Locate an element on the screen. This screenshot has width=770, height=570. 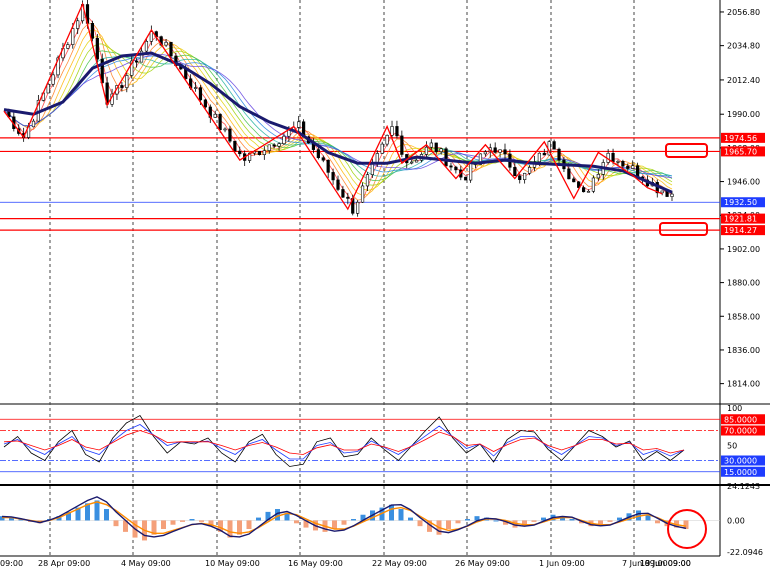
time-axis-label: 28 Apr 09:00 is located at coordinates (64, 563).